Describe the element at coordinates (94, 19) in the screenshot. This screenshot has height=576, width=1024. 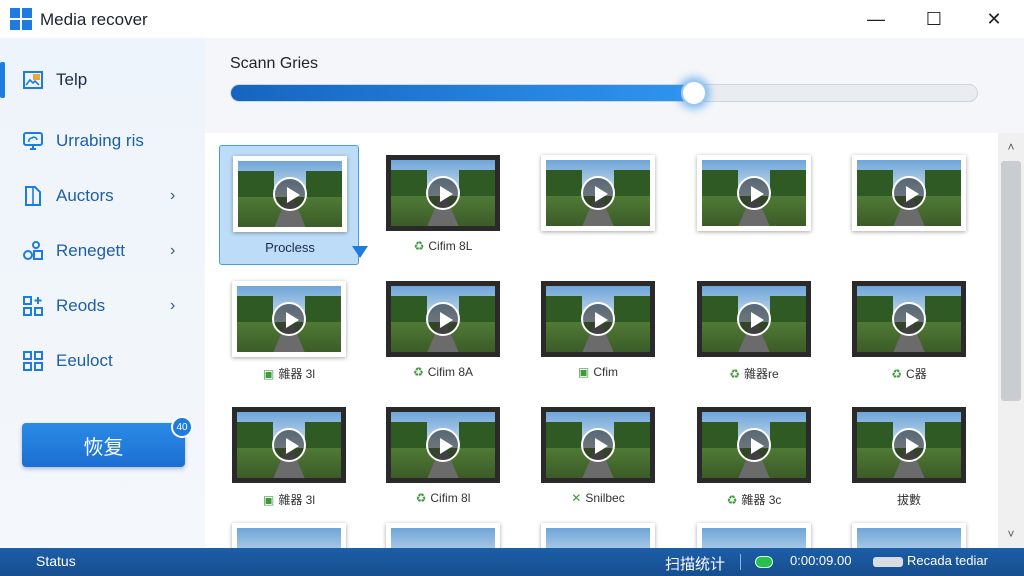
I see `window-title: Media recover` at that location.